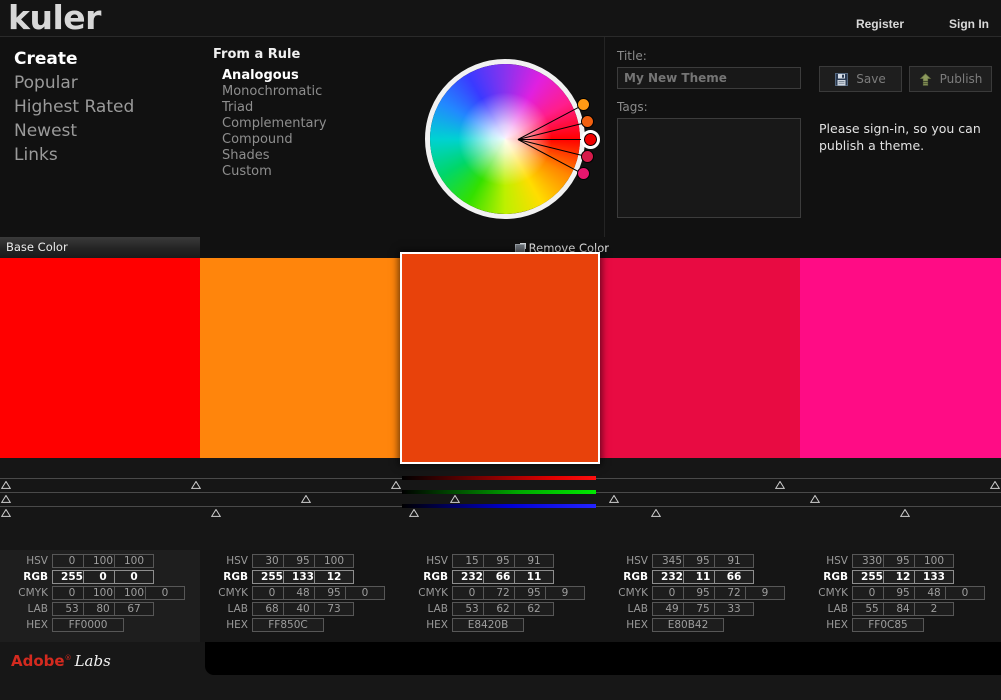 The width and height of the screenshot is (1001, 700). What do you see at coordinates (554, 139) in the screenshot?
I see `wheel-spoke` at bounding box center [554, 139].